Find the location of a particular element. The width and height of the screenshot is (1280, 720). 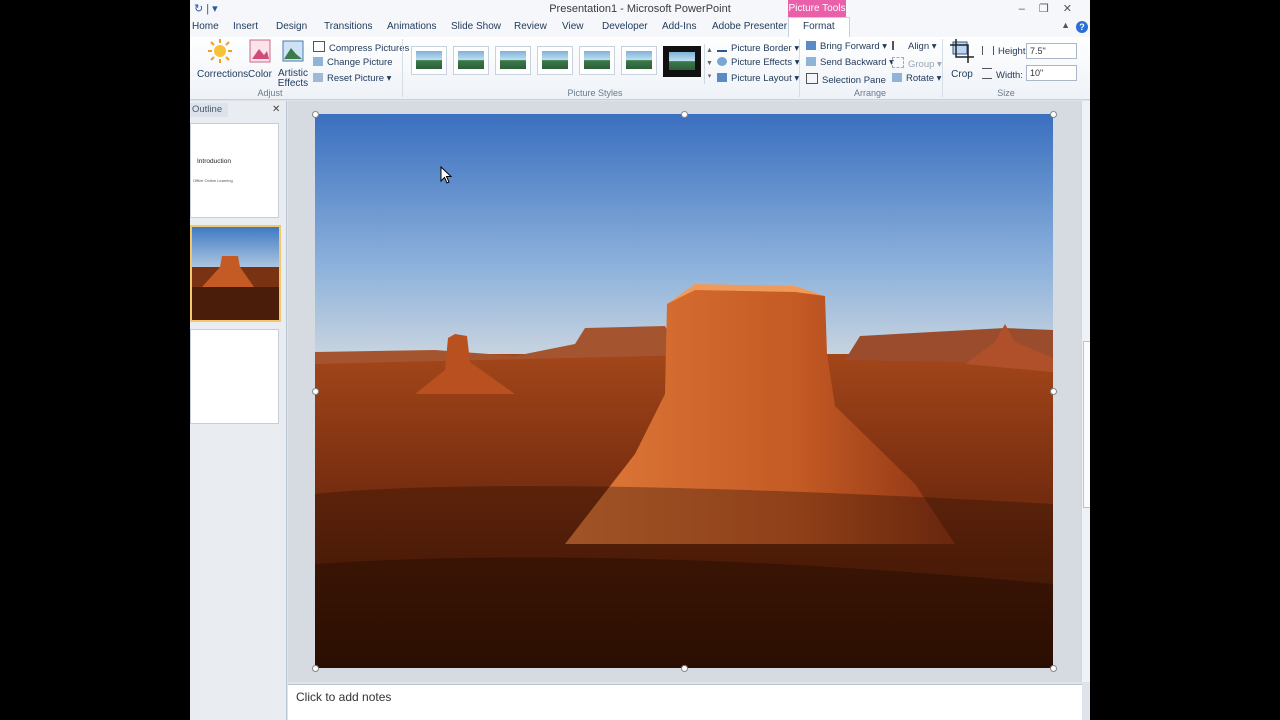

color-label: Color is located at coordinates (260, 74).